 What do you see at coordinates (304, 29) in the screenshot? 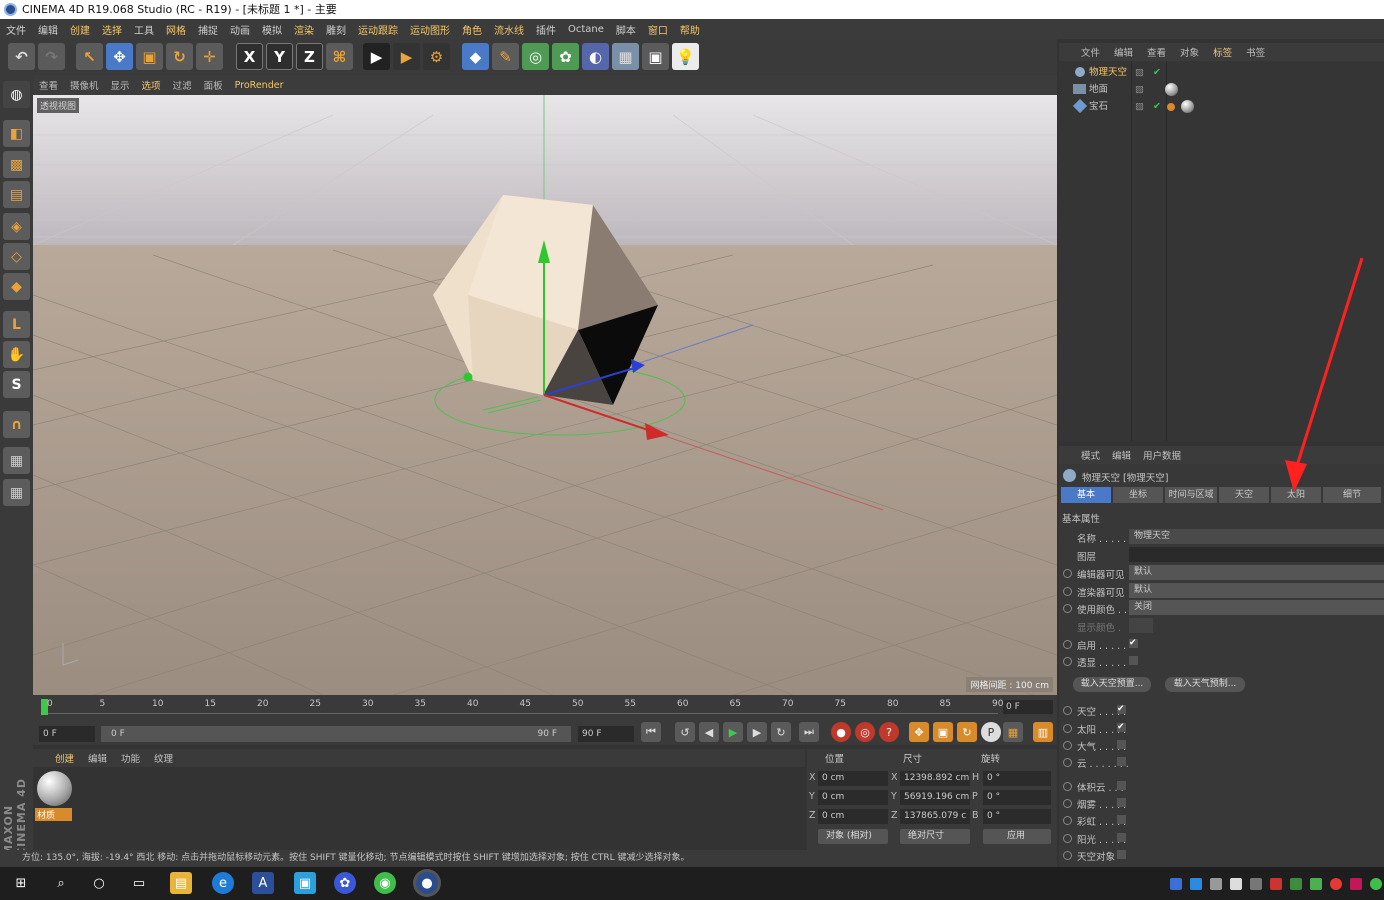
I see `menu-render: 渲染` at bounding box center [304, 29].